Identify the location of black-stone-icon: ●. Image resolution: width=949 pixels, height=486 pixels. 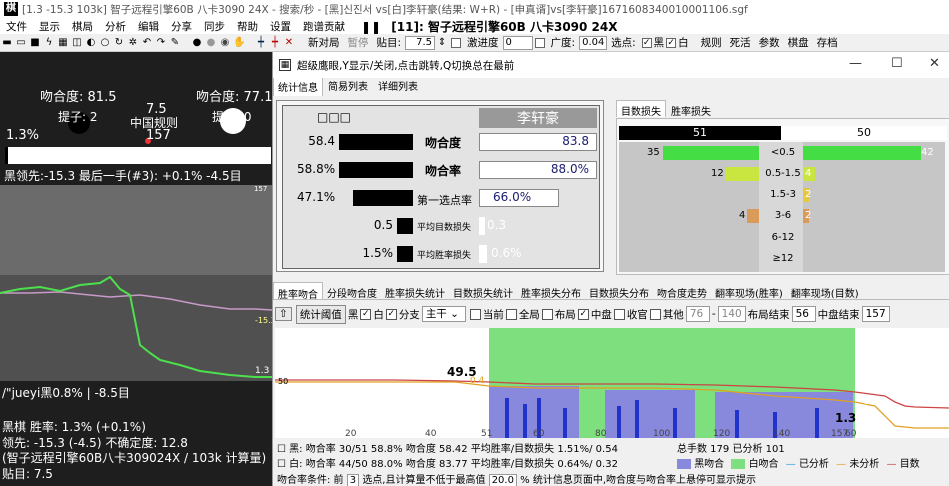
(197, 43).